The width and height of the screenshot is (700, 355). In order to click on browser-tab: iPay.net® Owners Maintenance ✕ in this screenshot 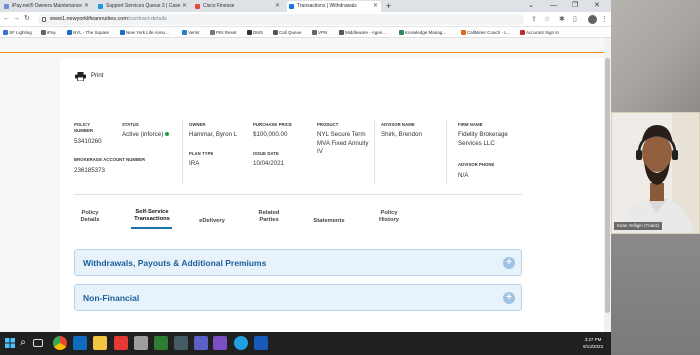, I will do `click(47, 6)`.